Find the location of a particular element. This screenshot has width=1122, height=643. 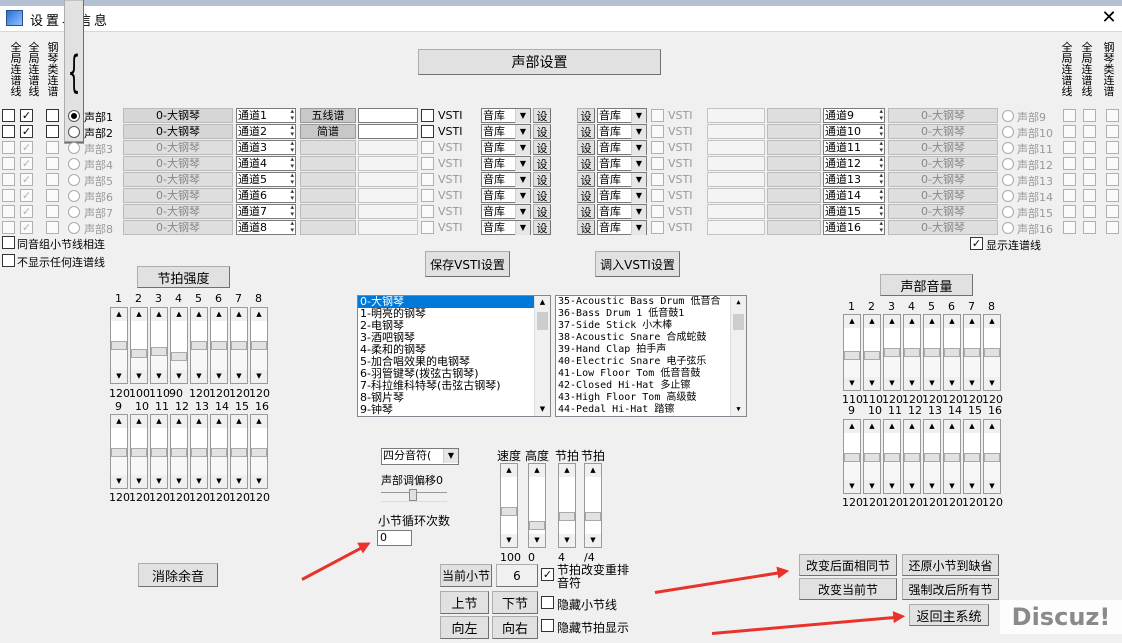

part-volume-button: 声部音量 is located at coordinates (926, 285).